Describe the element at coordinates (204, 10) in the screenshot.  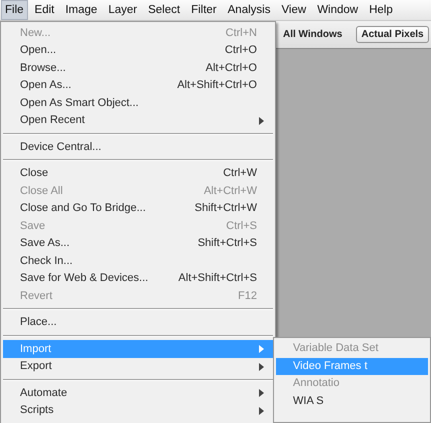
I see `menu-item: Filter` at that location.